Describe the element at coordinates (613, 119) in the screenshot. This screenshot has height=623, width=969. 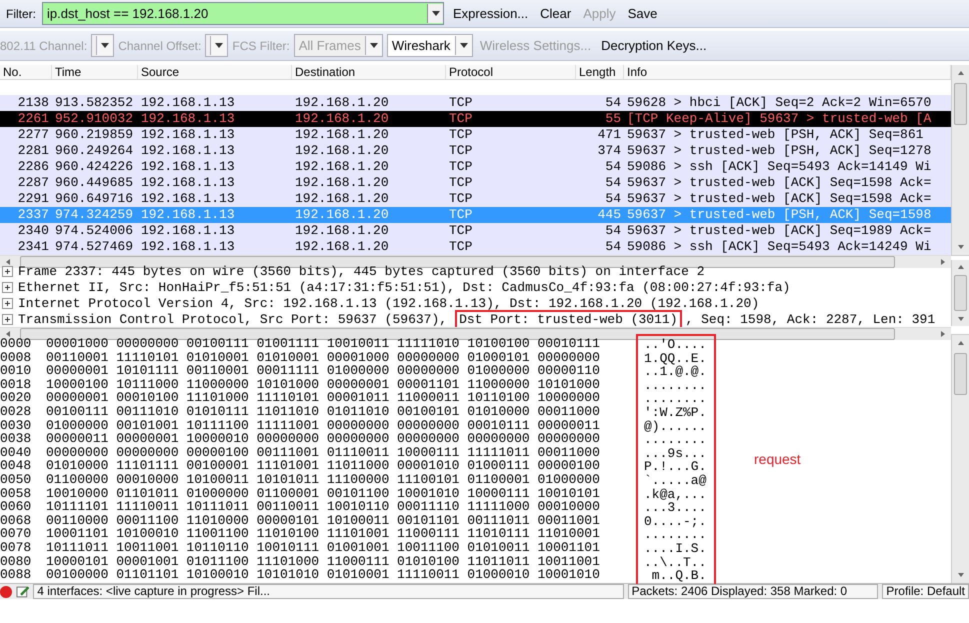
I see `table-cell-text: 55` at that location.